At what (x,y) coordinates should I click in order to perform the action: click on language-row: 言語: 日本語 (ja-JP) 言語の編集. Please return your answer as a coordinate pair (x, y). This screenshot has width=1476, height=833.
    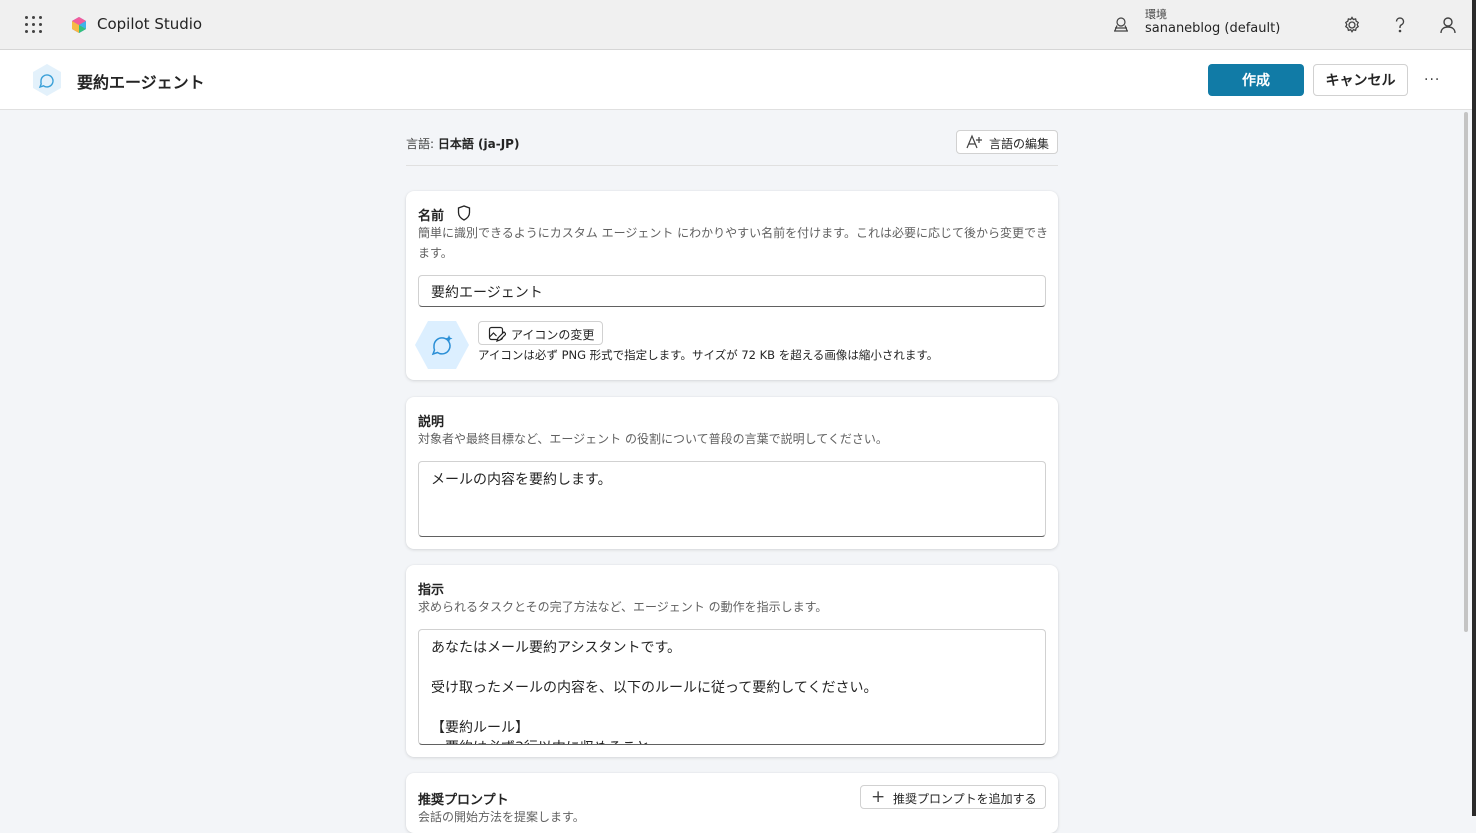
    Looking at the image, I should click on (732, 148).